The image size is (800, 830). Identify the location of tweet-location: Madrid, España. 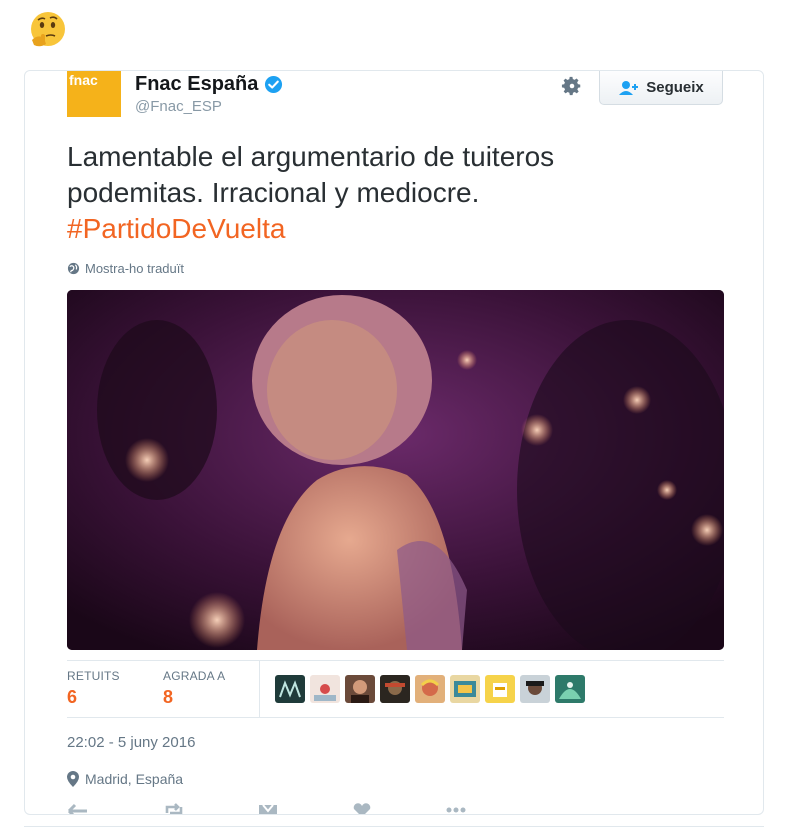
(125, 779).